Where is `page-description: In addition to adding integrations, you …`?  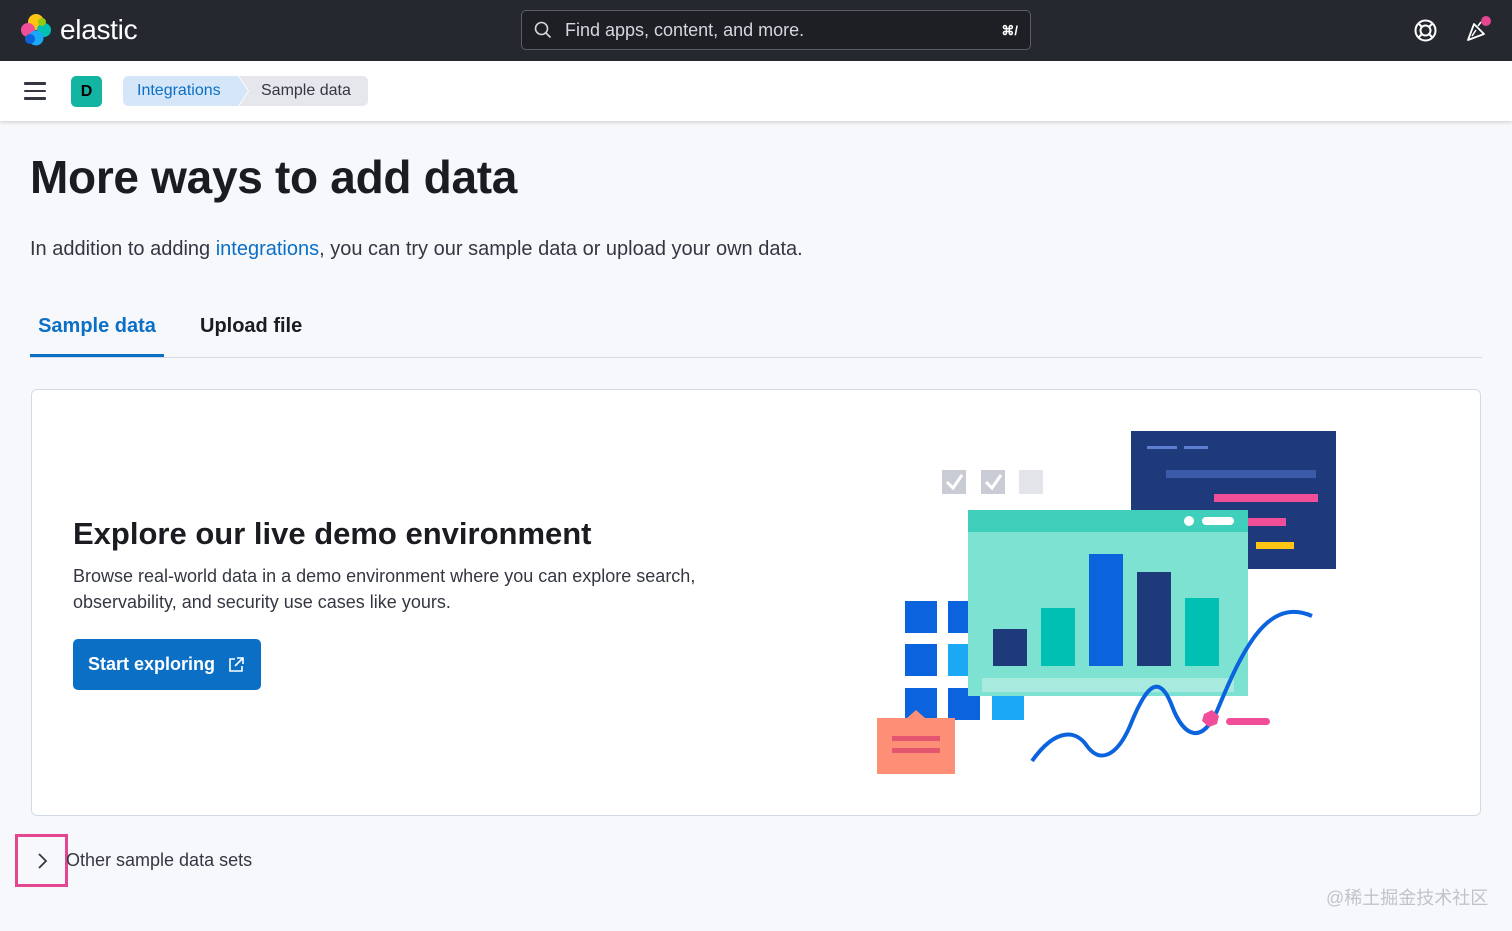 page-description: In addition to adding integrations, you … is located at coordinates (416, 249).